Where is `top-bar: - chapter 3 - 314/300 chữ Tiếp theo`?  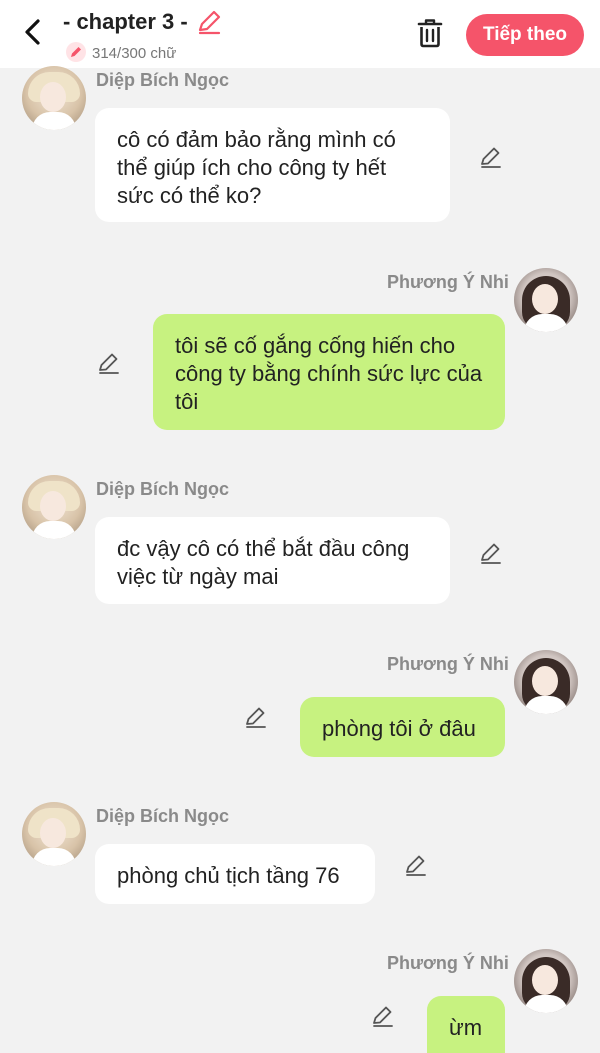 top-bar: - chapter 3 - 314/300 chữ Tiếp theo is located at coordinates (300, 34).